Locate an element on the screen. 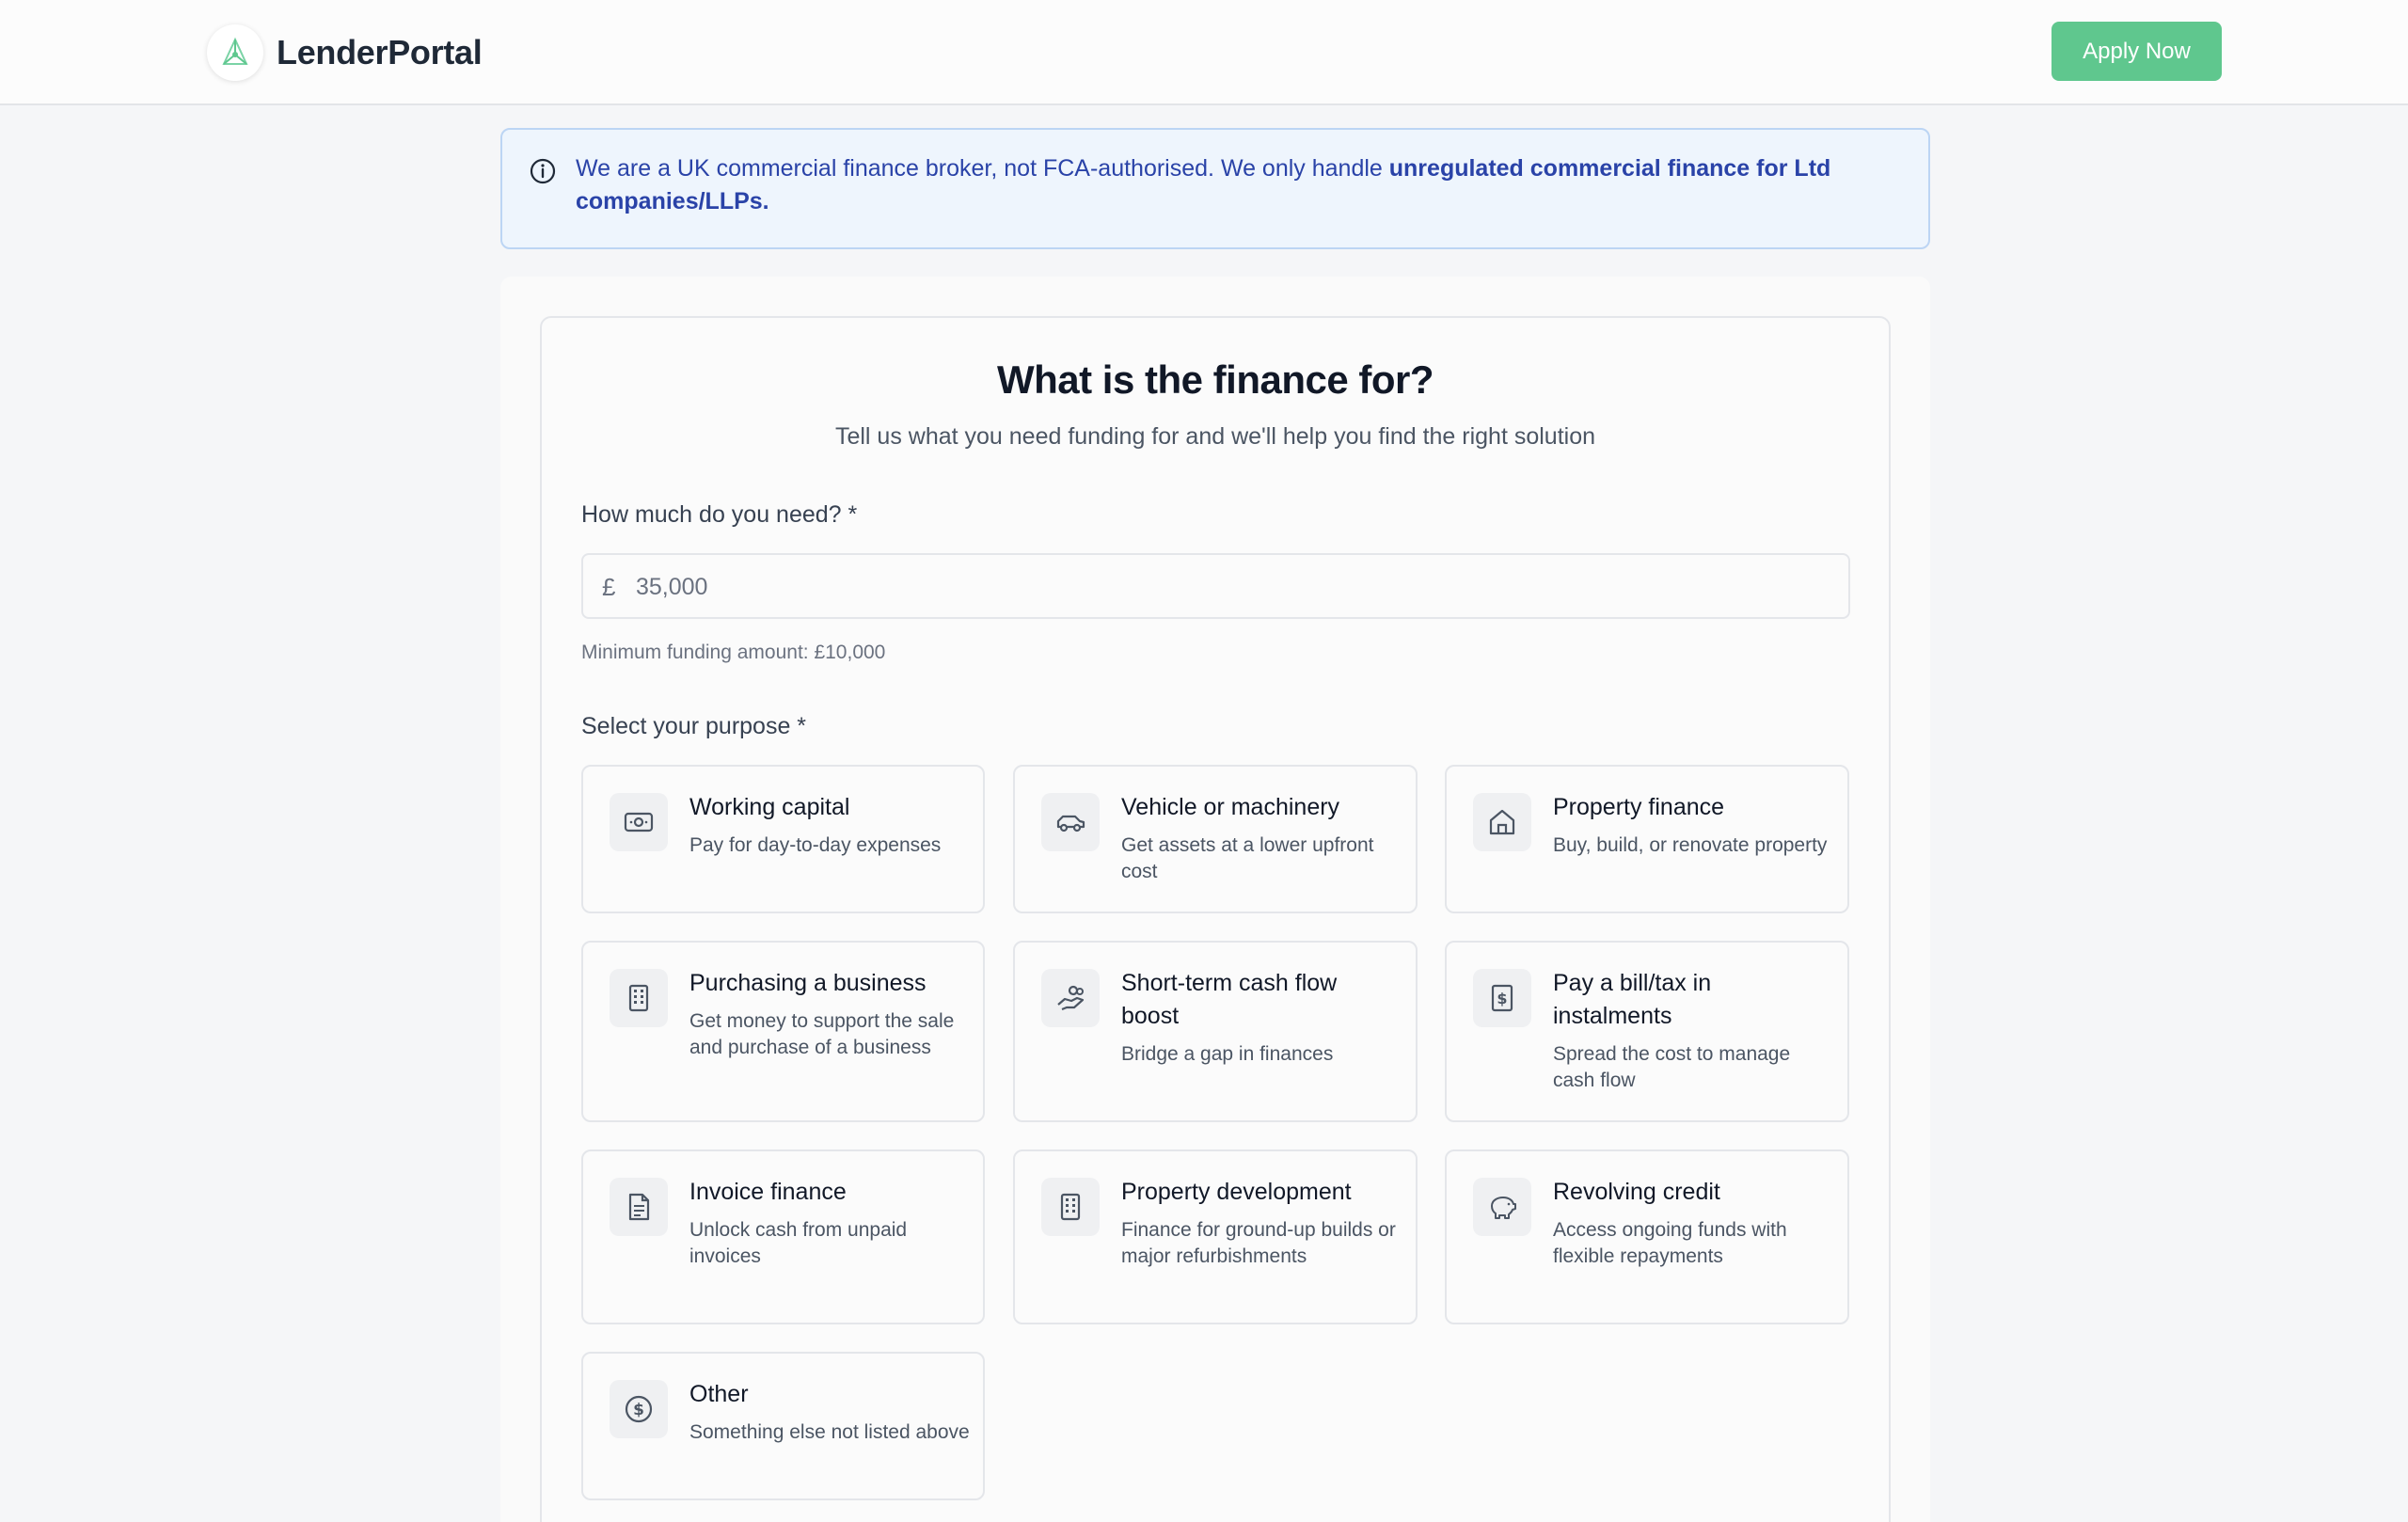  currency-symbol: £ is located at coordinates (609, 587).